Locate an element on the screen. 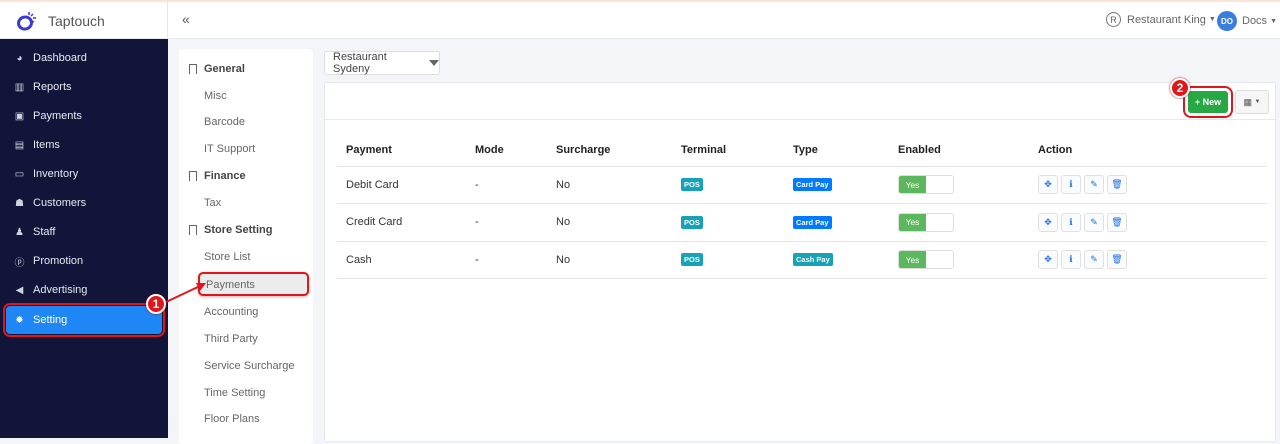  new-button: + New is located at coordinates (1208, 102).